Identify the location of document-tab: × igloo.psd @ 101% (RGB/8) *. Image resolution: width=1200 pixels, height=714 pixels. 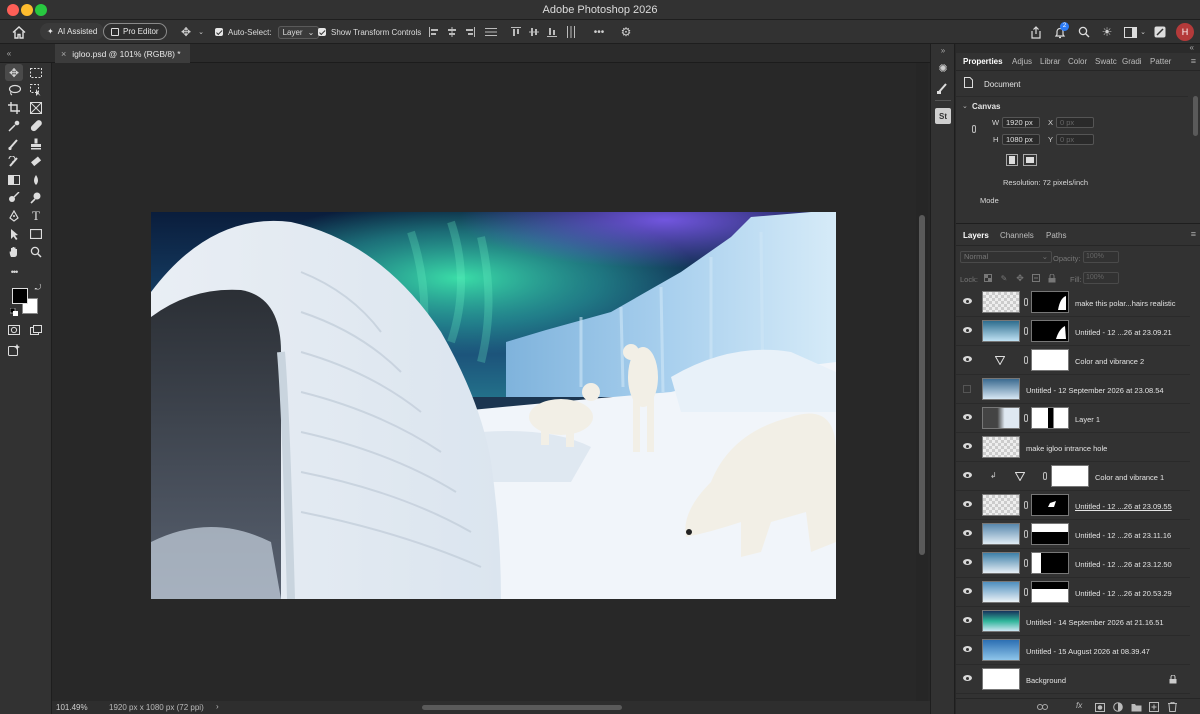
(122, 53).